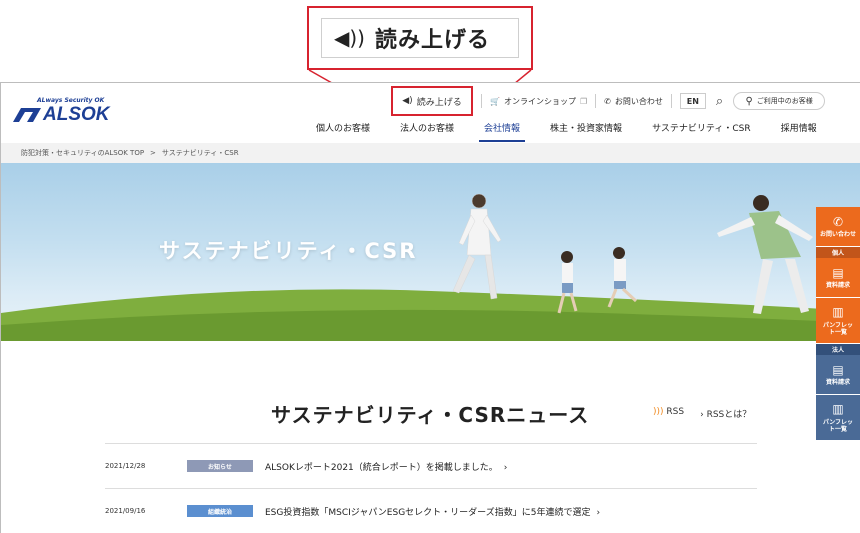 This screenshot has height=533, width=860. Describe the element at coordinates (82, 153) in the screenshot. I see `breadcrumb-home: 防犯対策・セキュリティのALSOK TOP` at that location.